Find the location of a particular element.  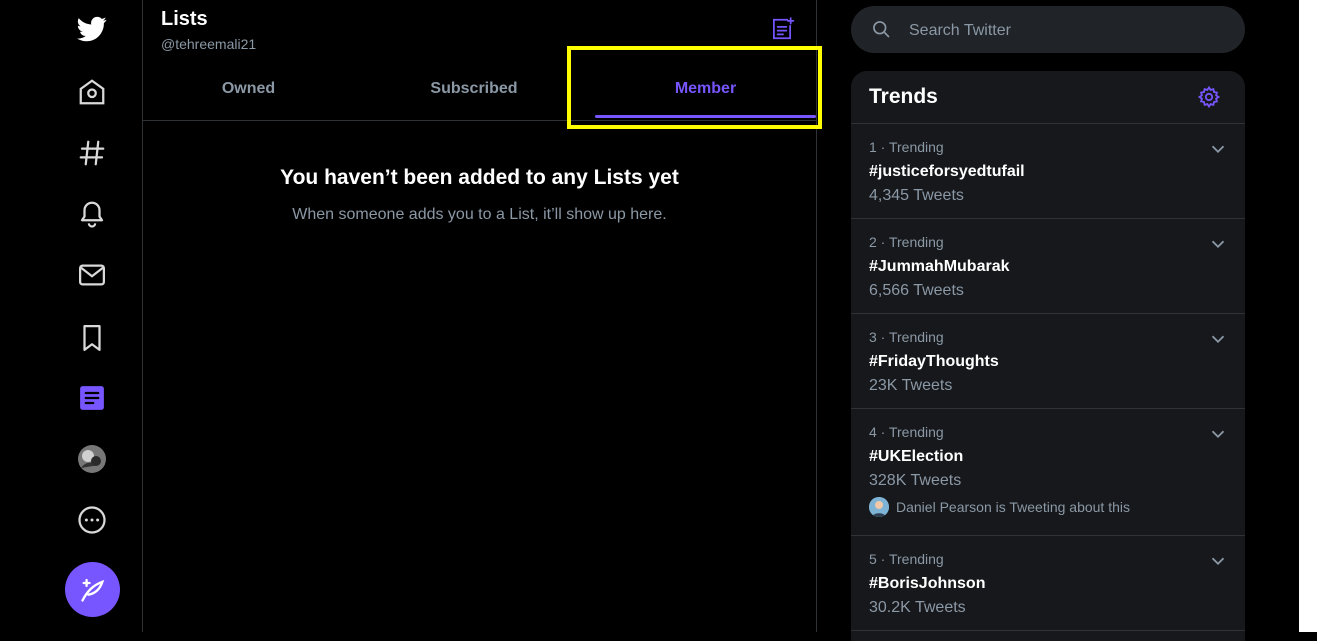

search-input is located at coordinates (1069, 30).